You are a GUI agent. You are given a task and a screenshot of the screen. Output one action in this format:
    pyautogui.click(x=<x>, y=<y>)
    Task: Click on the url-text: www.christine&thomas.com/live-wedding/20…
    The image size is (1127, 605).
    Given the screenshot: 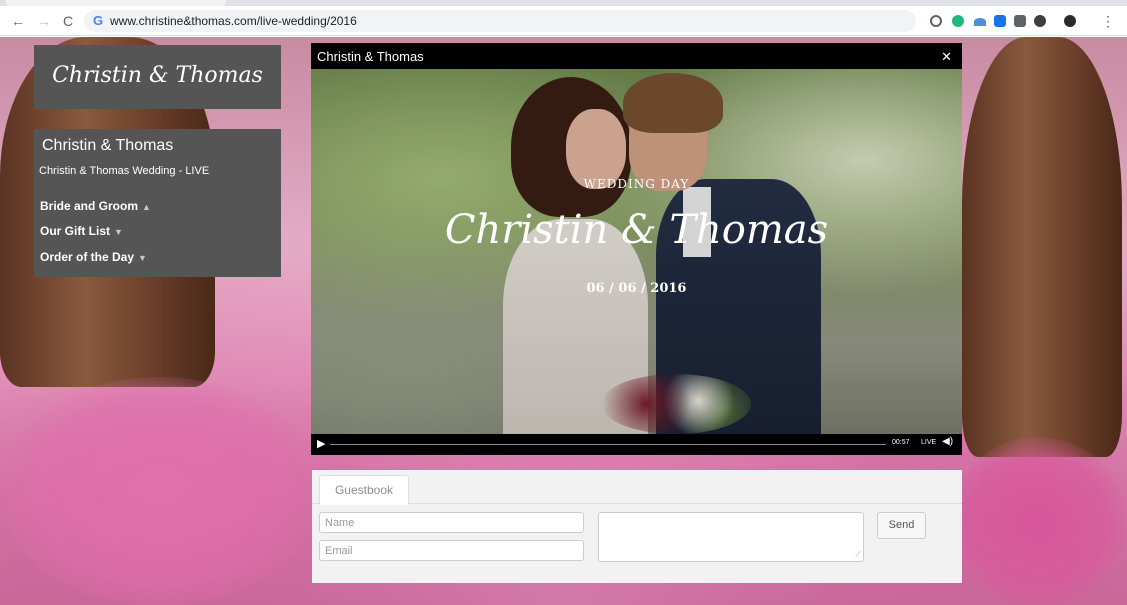 What is the action you would take?
    pyautogui.click(x=233, y=21)
    